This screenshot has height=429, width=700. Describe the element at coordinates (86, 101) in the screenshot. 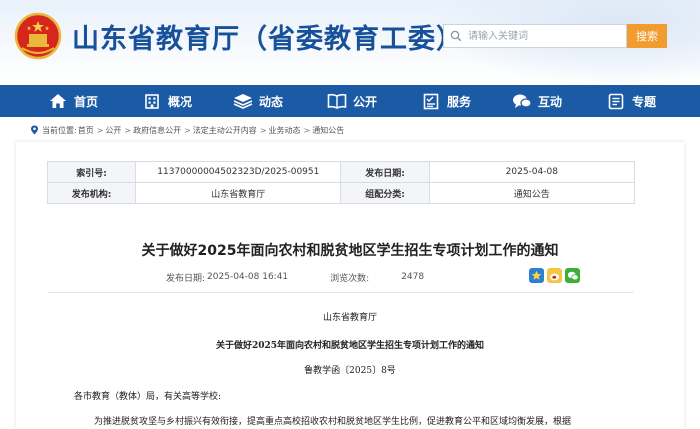

I see `nav-label: 首页` at that location.